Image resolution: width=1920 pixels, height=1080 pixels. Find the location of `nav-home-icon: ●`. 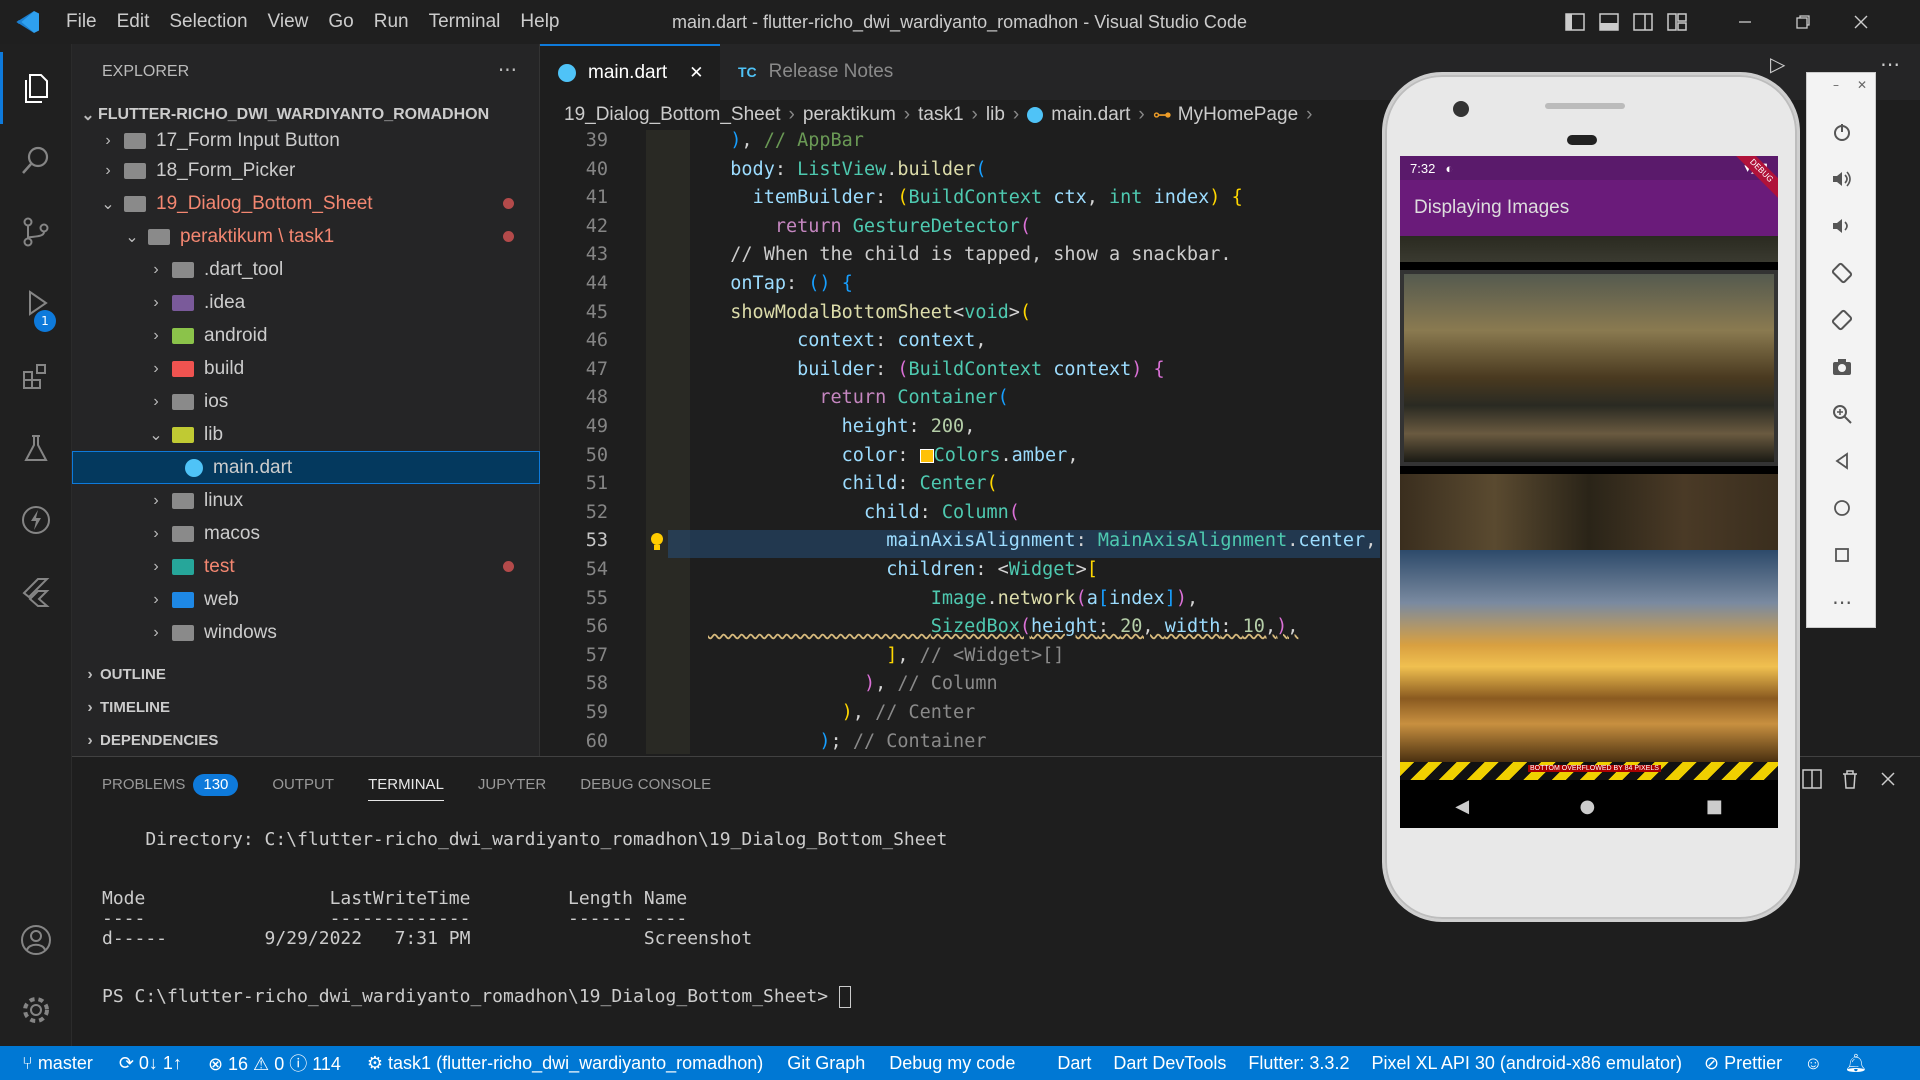

nav-home-icon: ● is located at coordinates (1588, 806).